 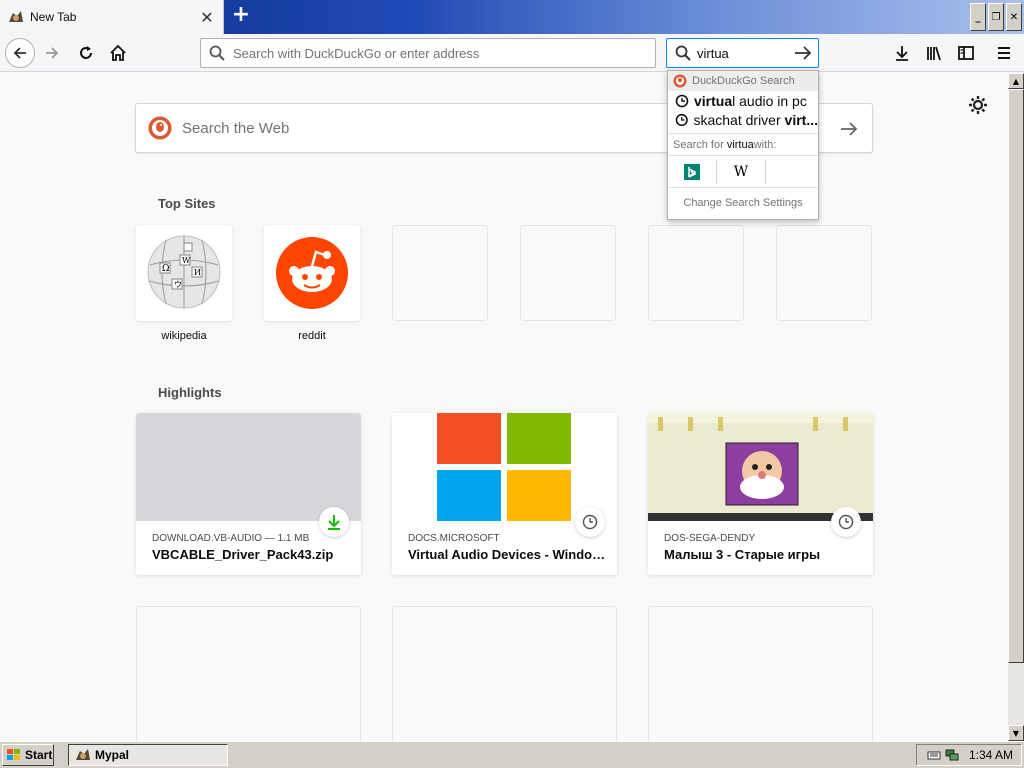 I want to click on close-window-button: ✕, so click(x=1014, y=17).